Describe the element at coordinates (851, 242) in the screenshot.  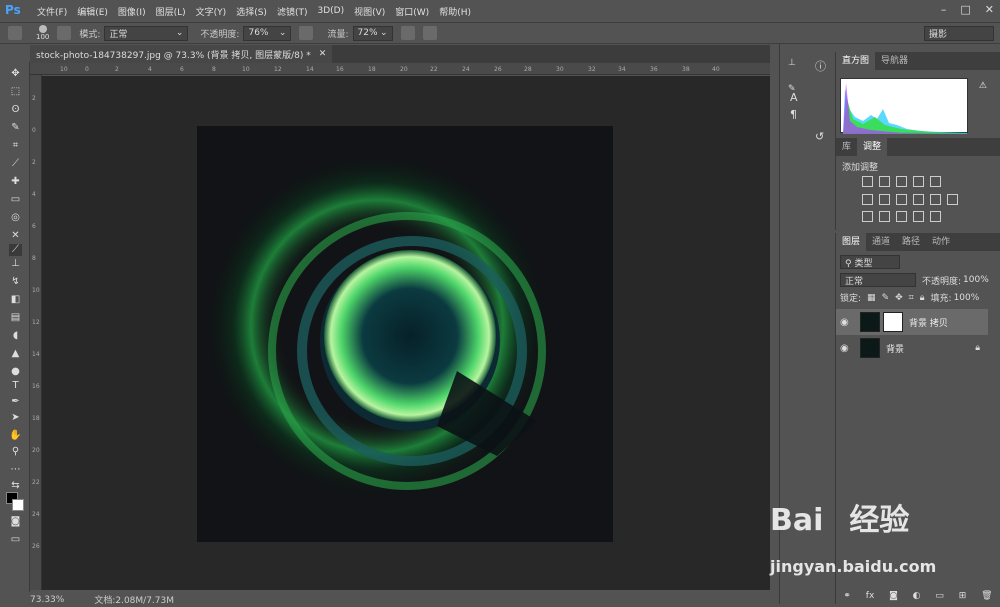
I see `tab-layers: 图层` at that location.